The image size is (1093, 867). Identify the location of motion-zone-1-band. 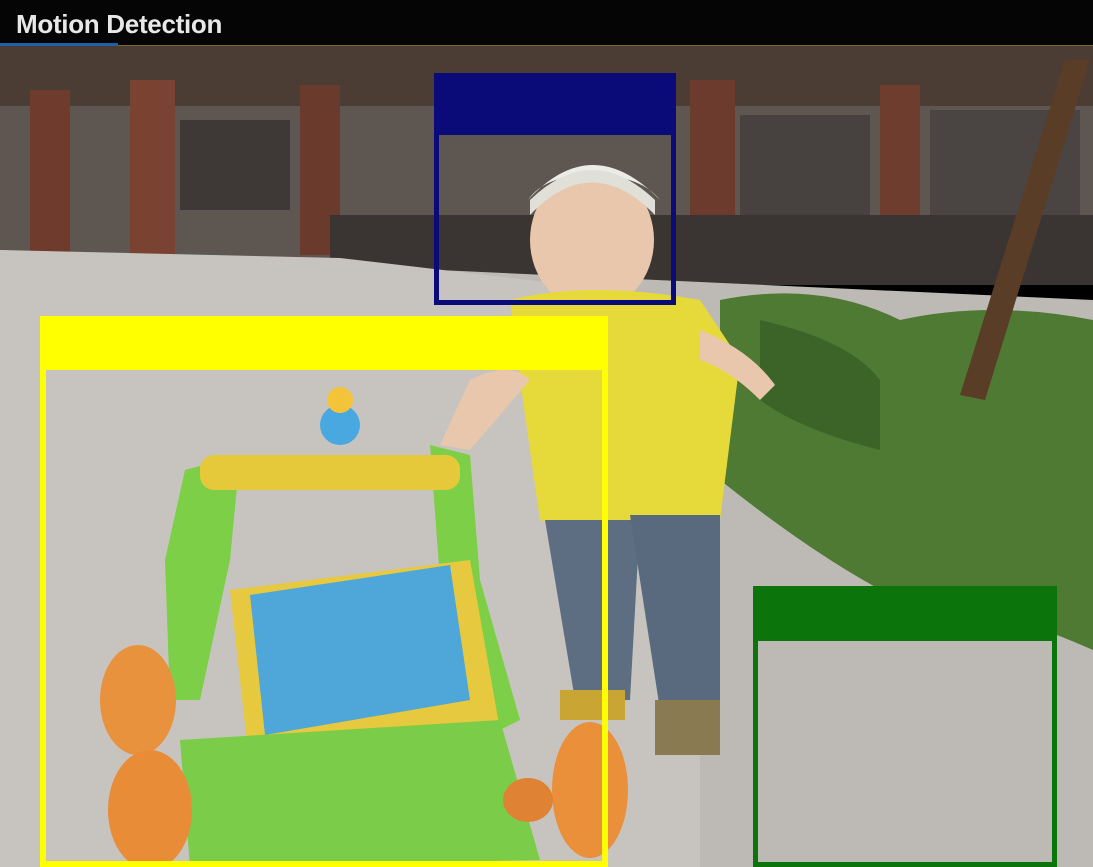
(555, 106).